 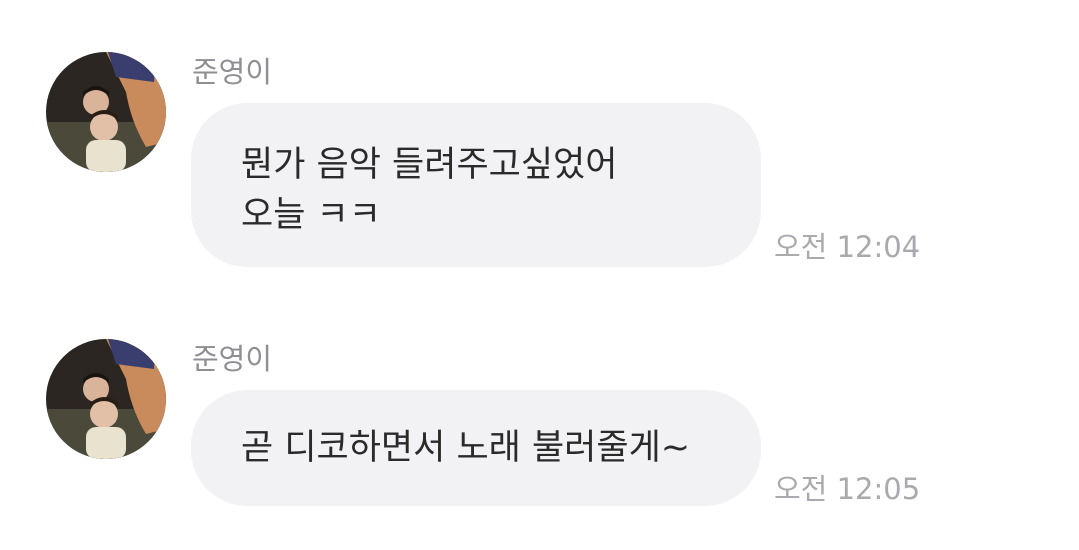 I want to click on avatar, so click(x=106, y=399).